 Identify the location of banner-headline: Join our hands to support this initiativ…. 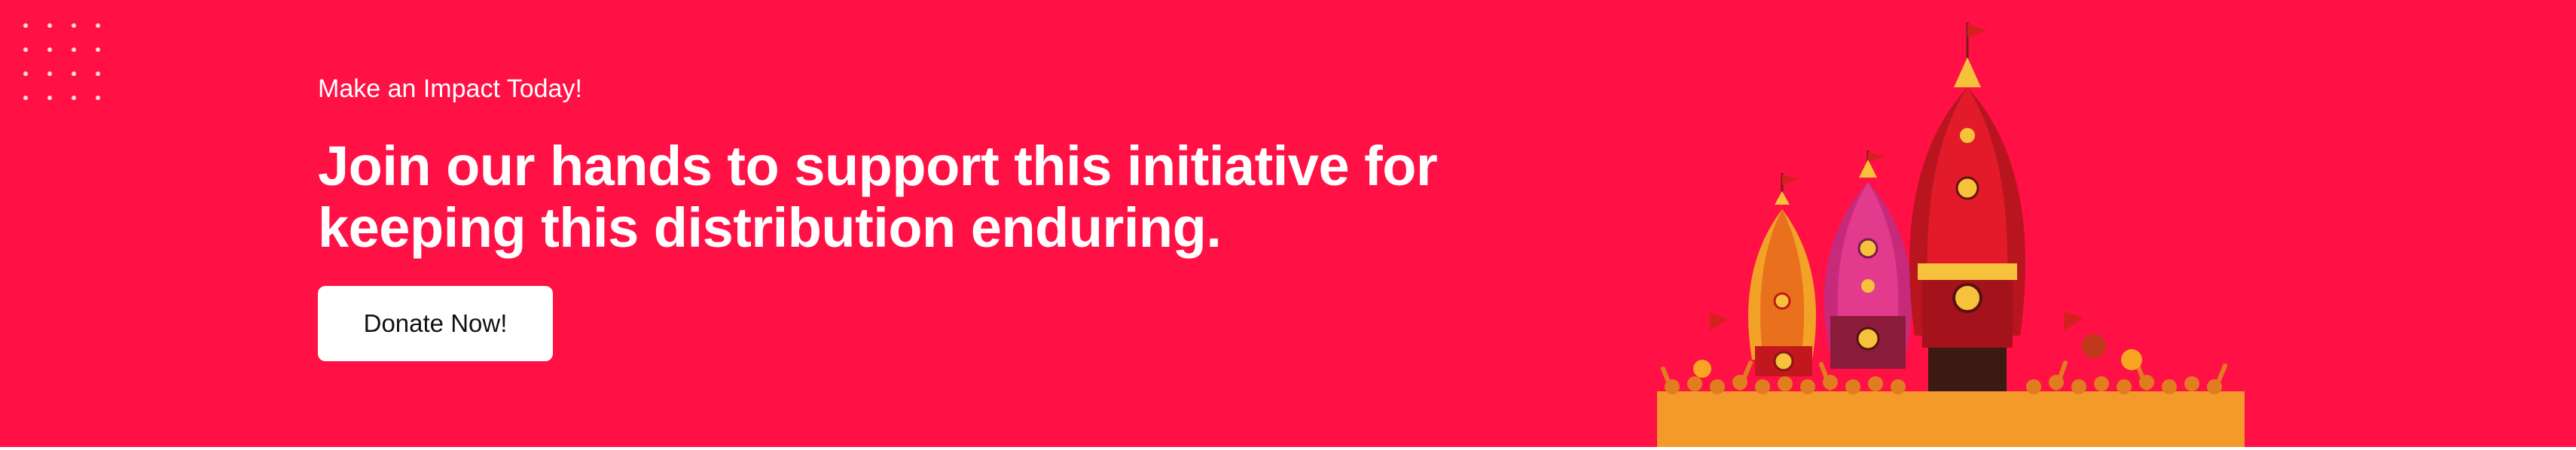
(958, 197).